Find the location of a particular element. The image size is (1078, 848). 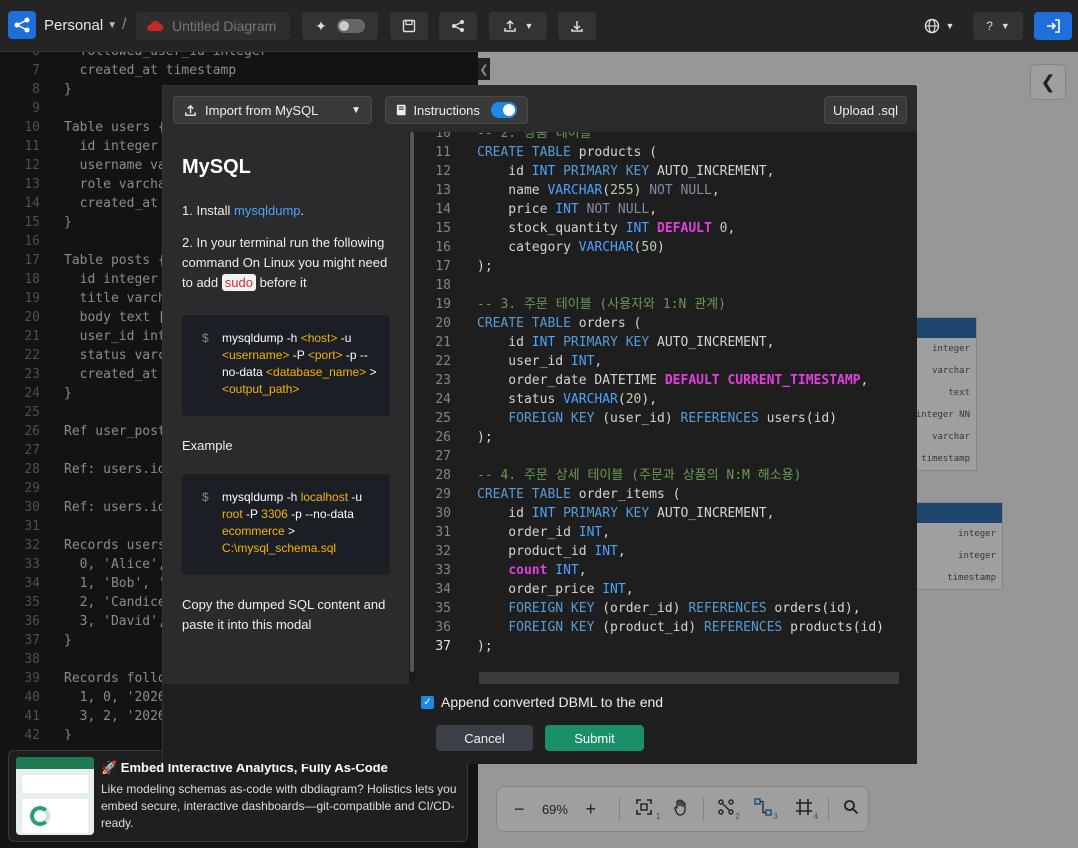

code-line: 27 is located at coordinates (666, 456).